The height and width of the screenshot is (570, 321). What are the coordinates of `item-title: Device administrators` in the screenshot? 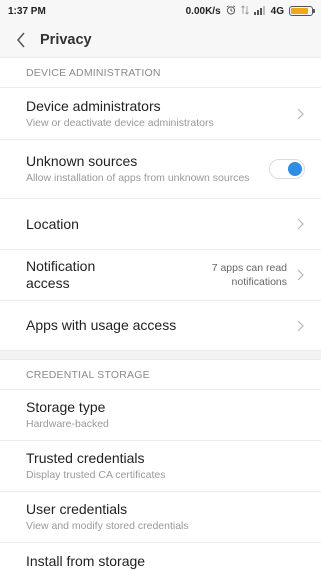 It's located at (93, 105).